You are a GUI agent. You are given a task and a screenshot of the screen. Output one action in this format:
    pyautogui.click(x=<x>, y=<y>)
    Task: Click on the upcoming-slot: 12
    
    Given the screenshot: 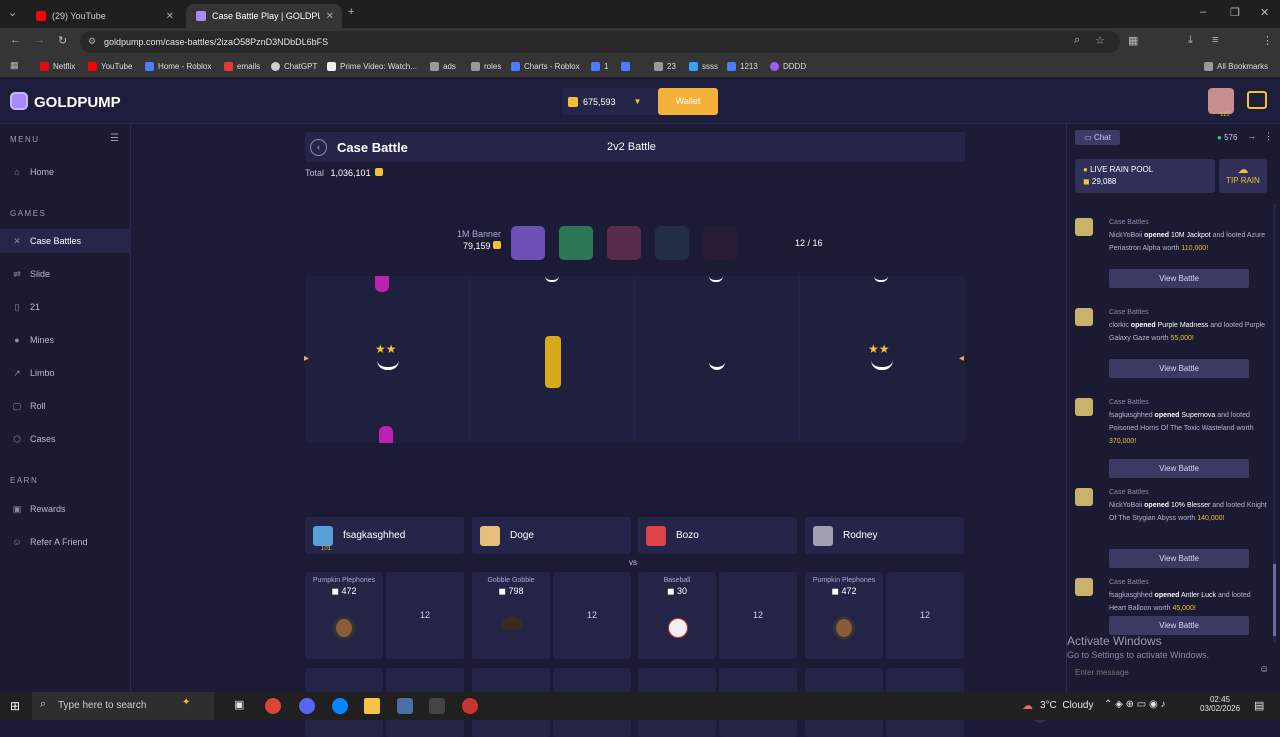 What is the action you would take?
    pyautogui.click(x=425, y=615)
    